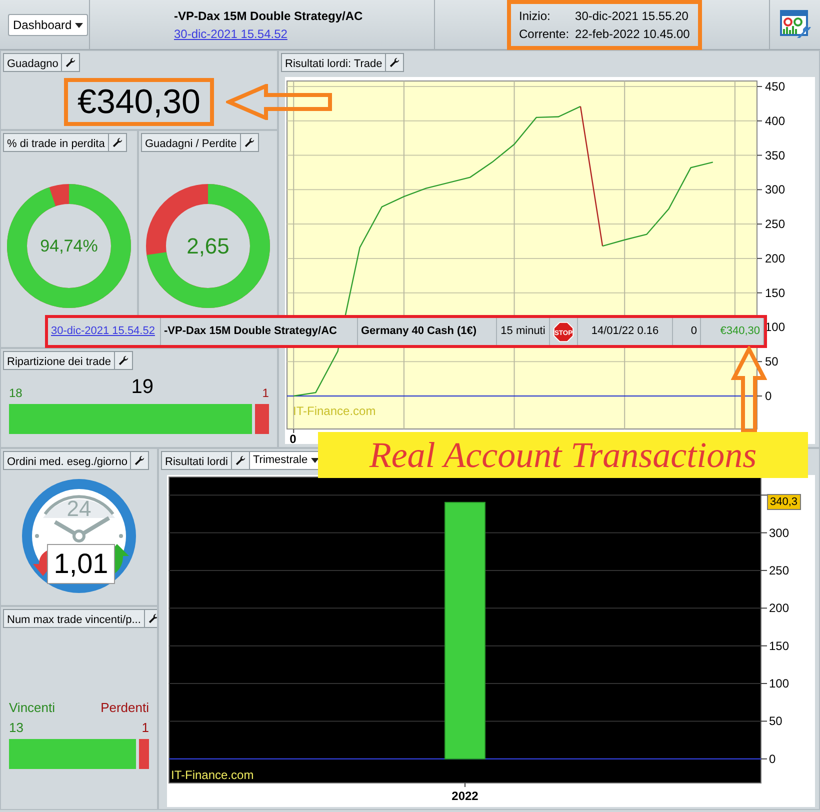 This screenshot has height=812, width=820. Describe the element at coordinates (16, 727) in the screenshot. I see `win-count: 13` at that location.